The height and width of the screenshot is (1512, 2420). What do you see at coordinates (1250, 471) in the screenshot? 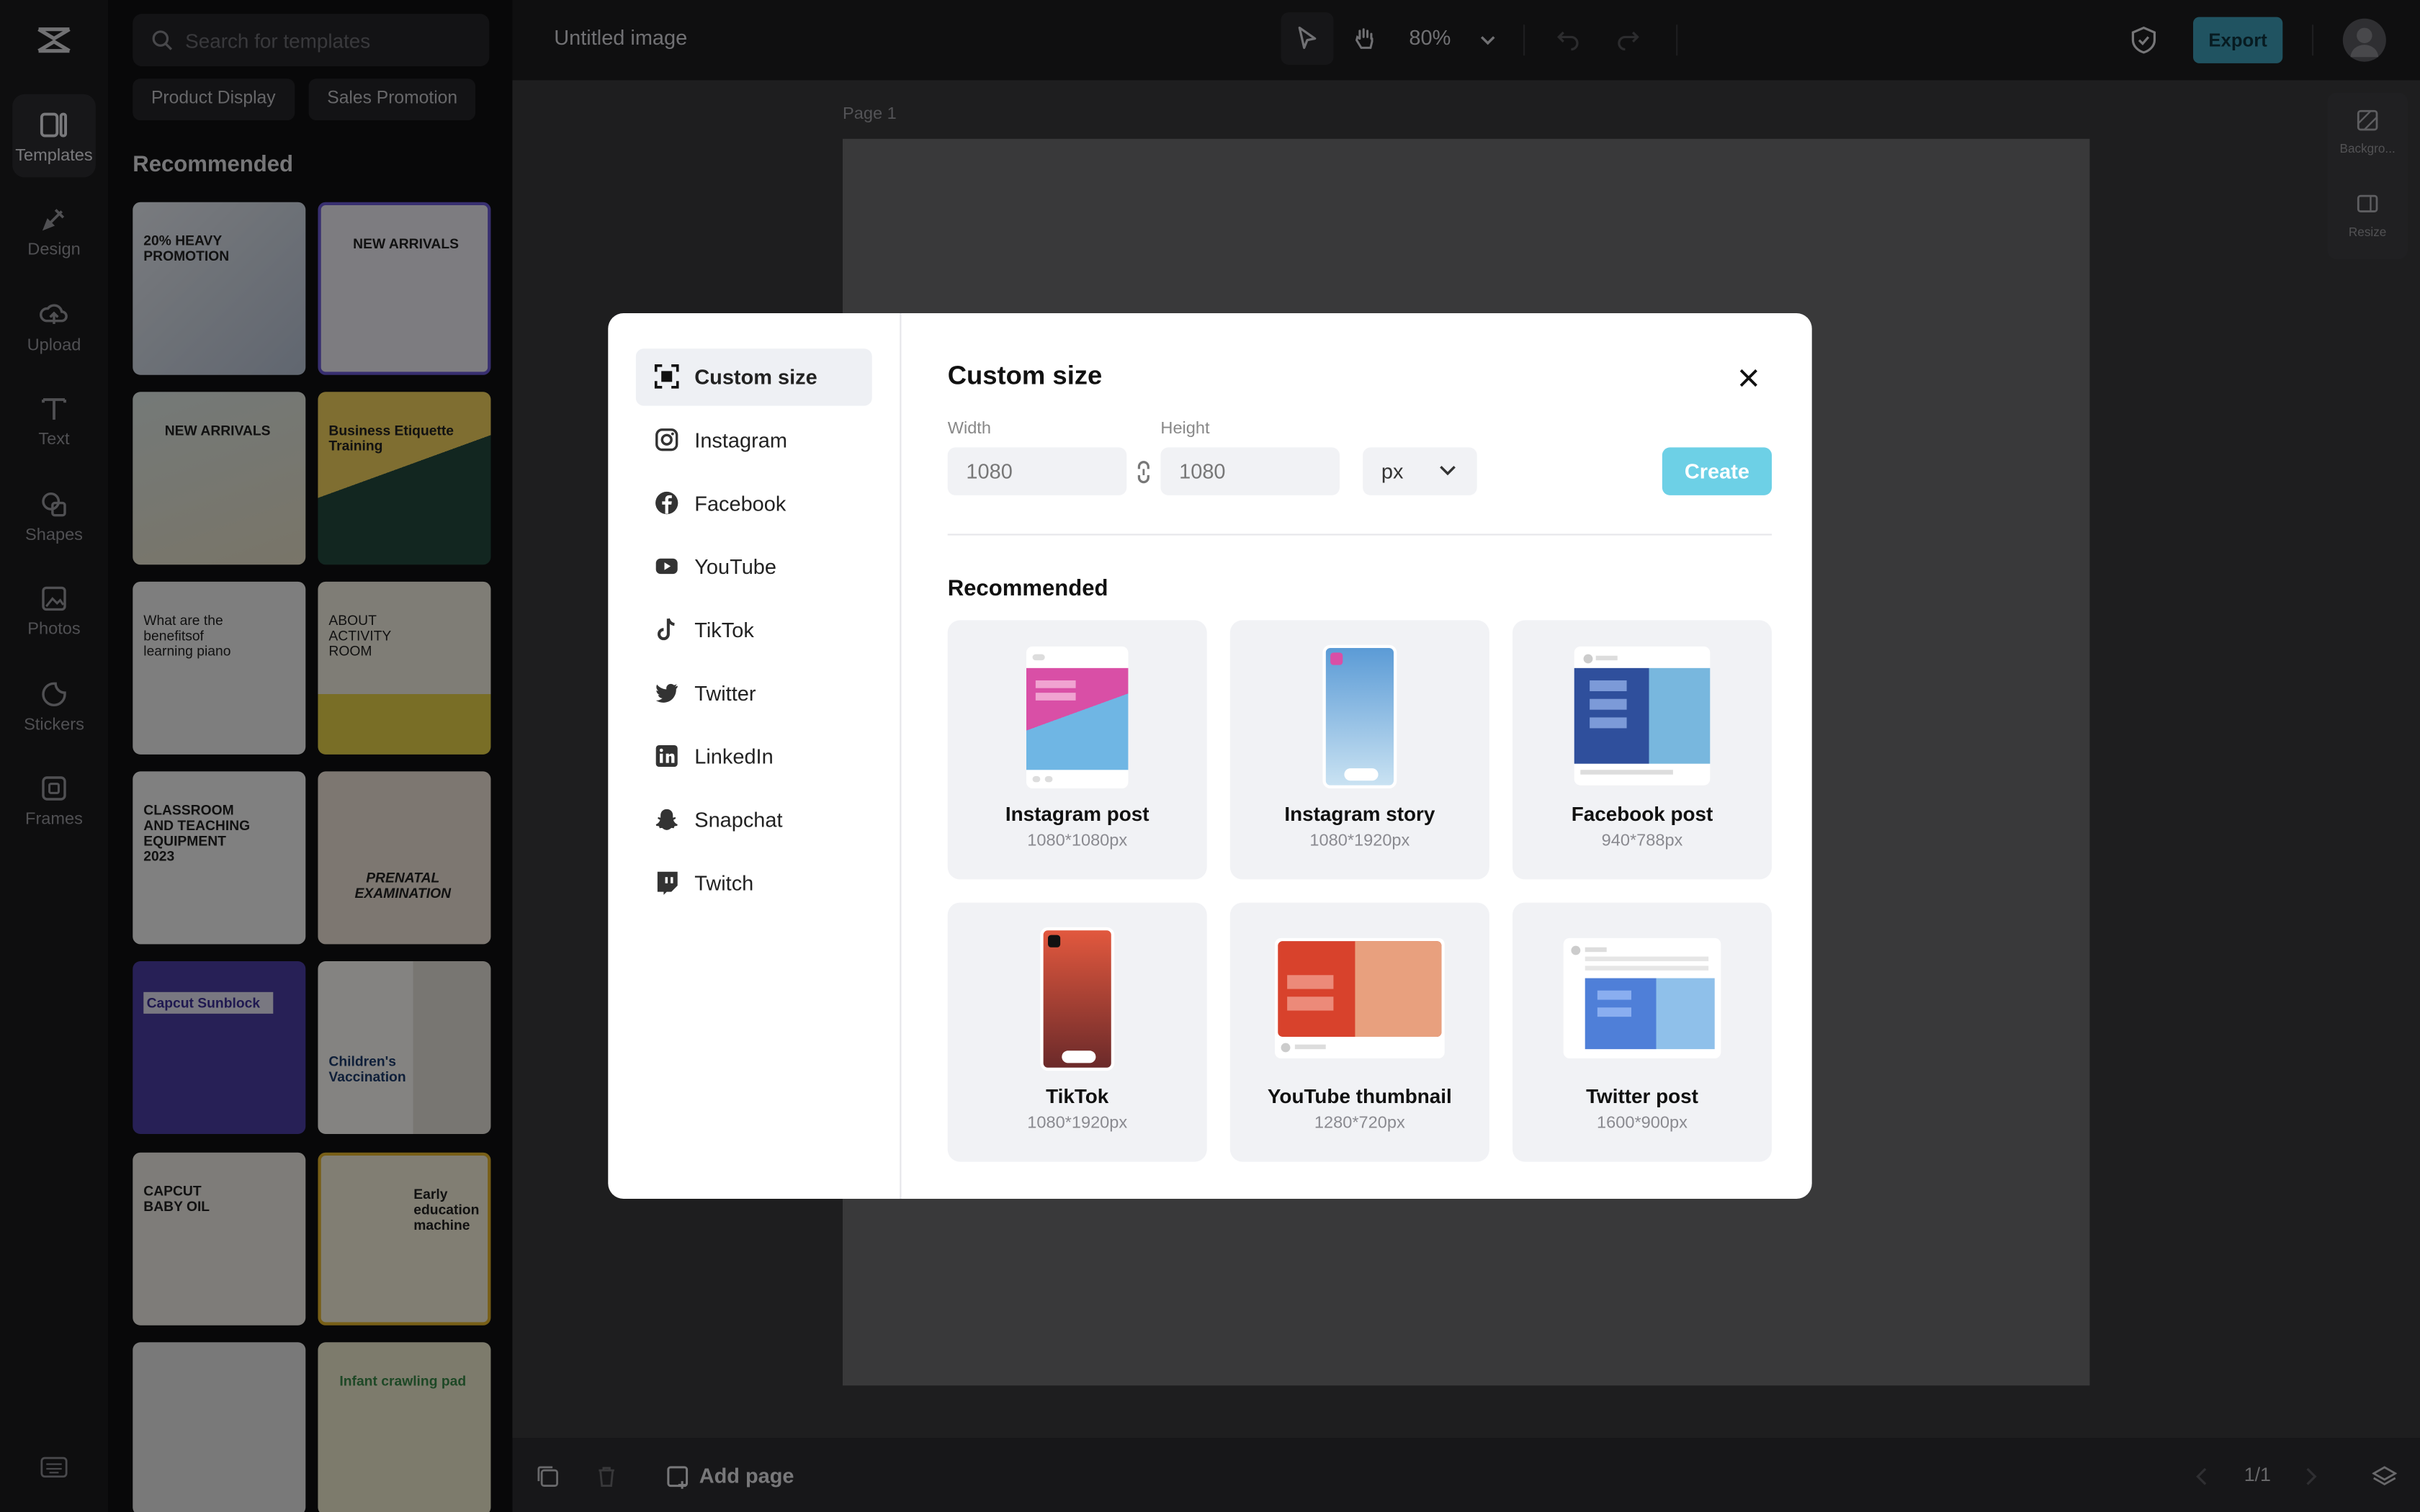
I see `height-input` at bounding box center [1250, 471].